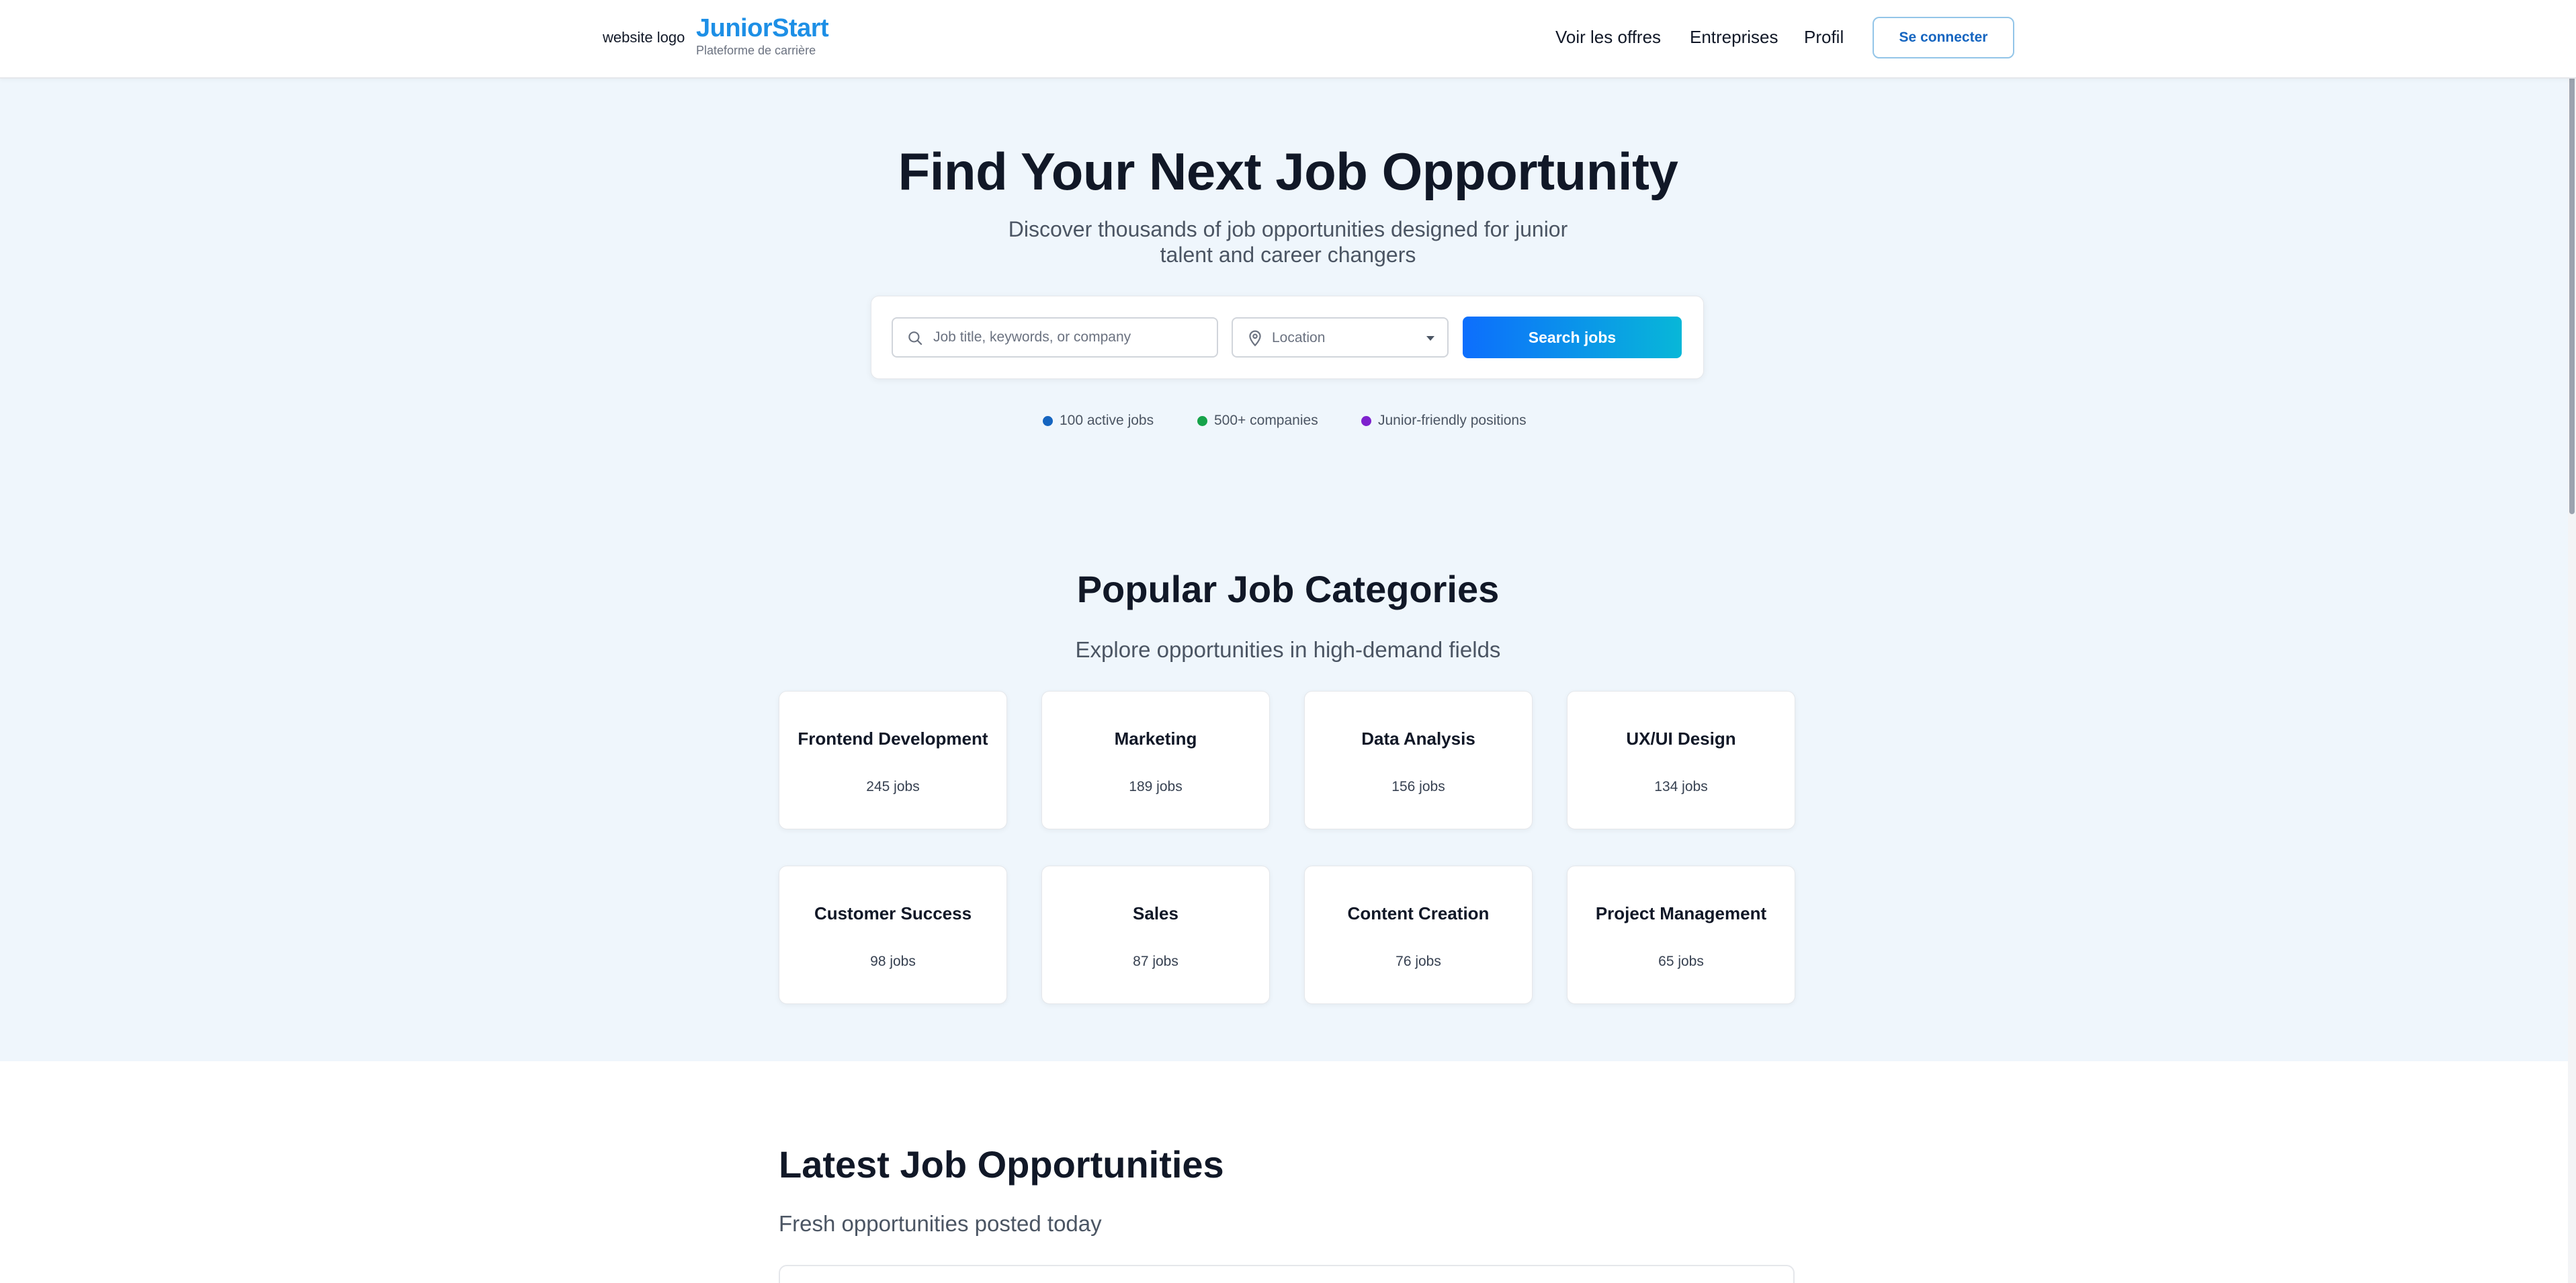 This screenshot has width=2576, height=1283. I want to click on keyword-search-input, so click(1071, 337).